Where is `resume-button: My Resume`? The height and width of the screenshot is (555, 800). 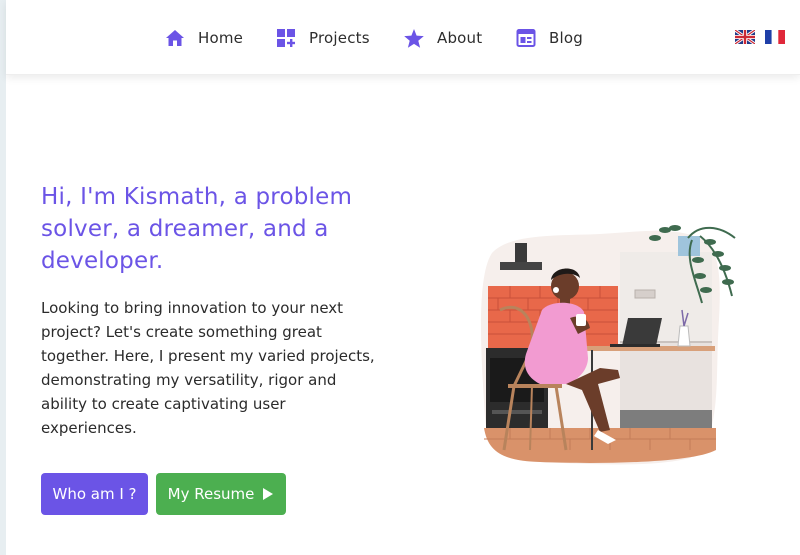
resume-button: My Resume is located at coordinates (221, 494).